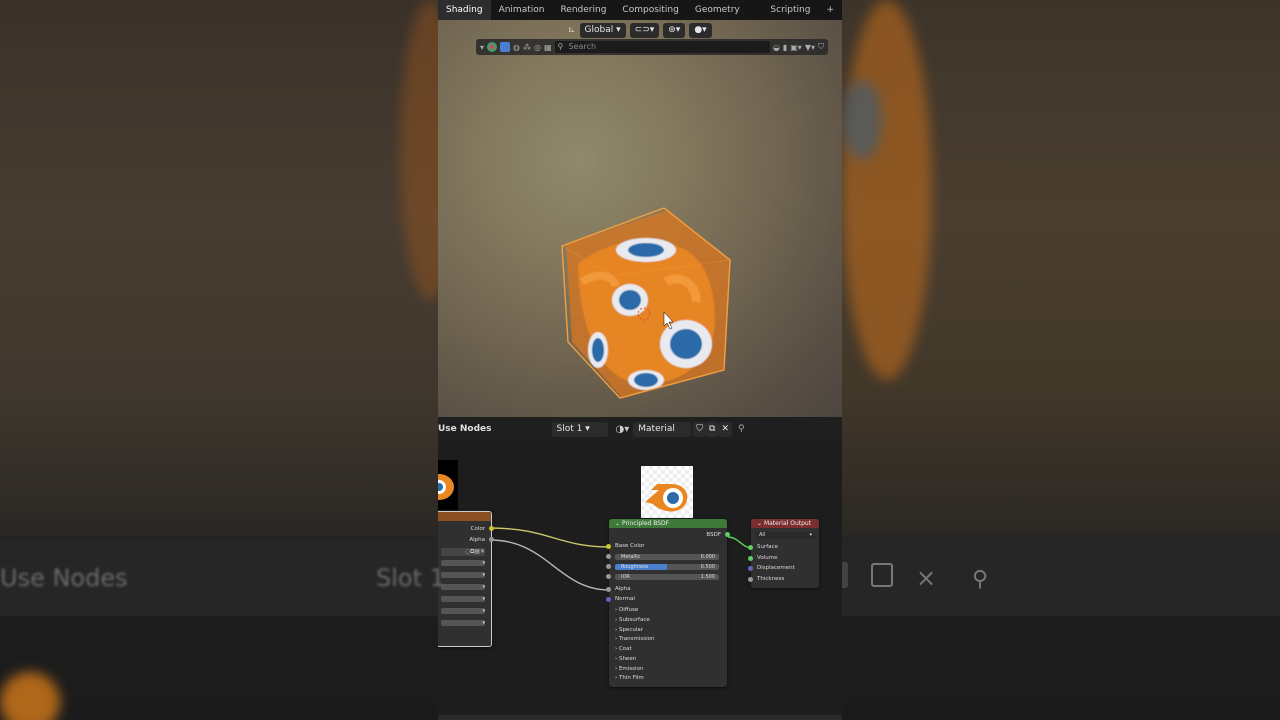 The width and height of the screenshot is (1280, 720). I want to click on slot-dropdown: Slot 1 ▾, so click(579, 429).